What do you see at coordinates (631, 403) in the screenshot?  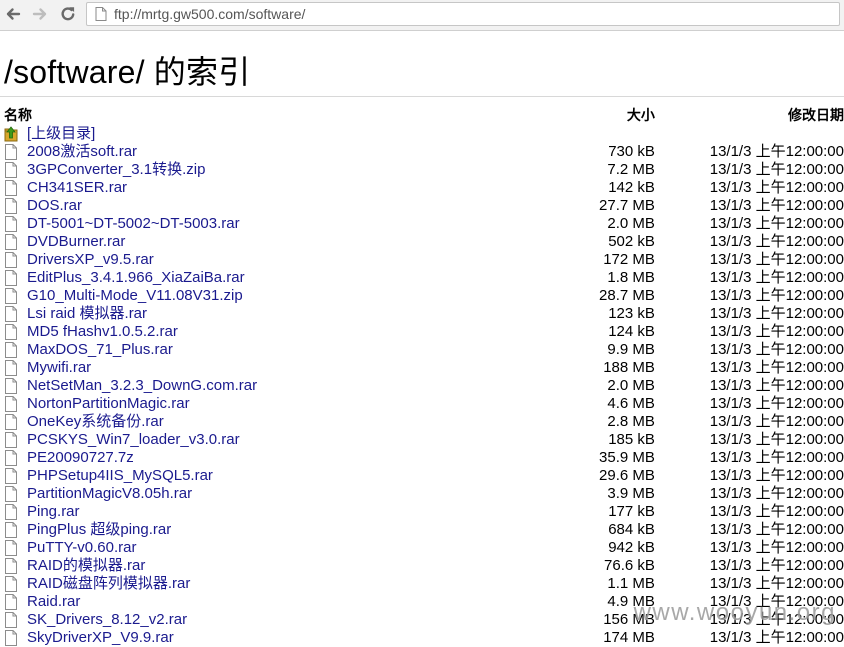 I see `file-size: 4.6 MB` at bounding box center [631, 403].